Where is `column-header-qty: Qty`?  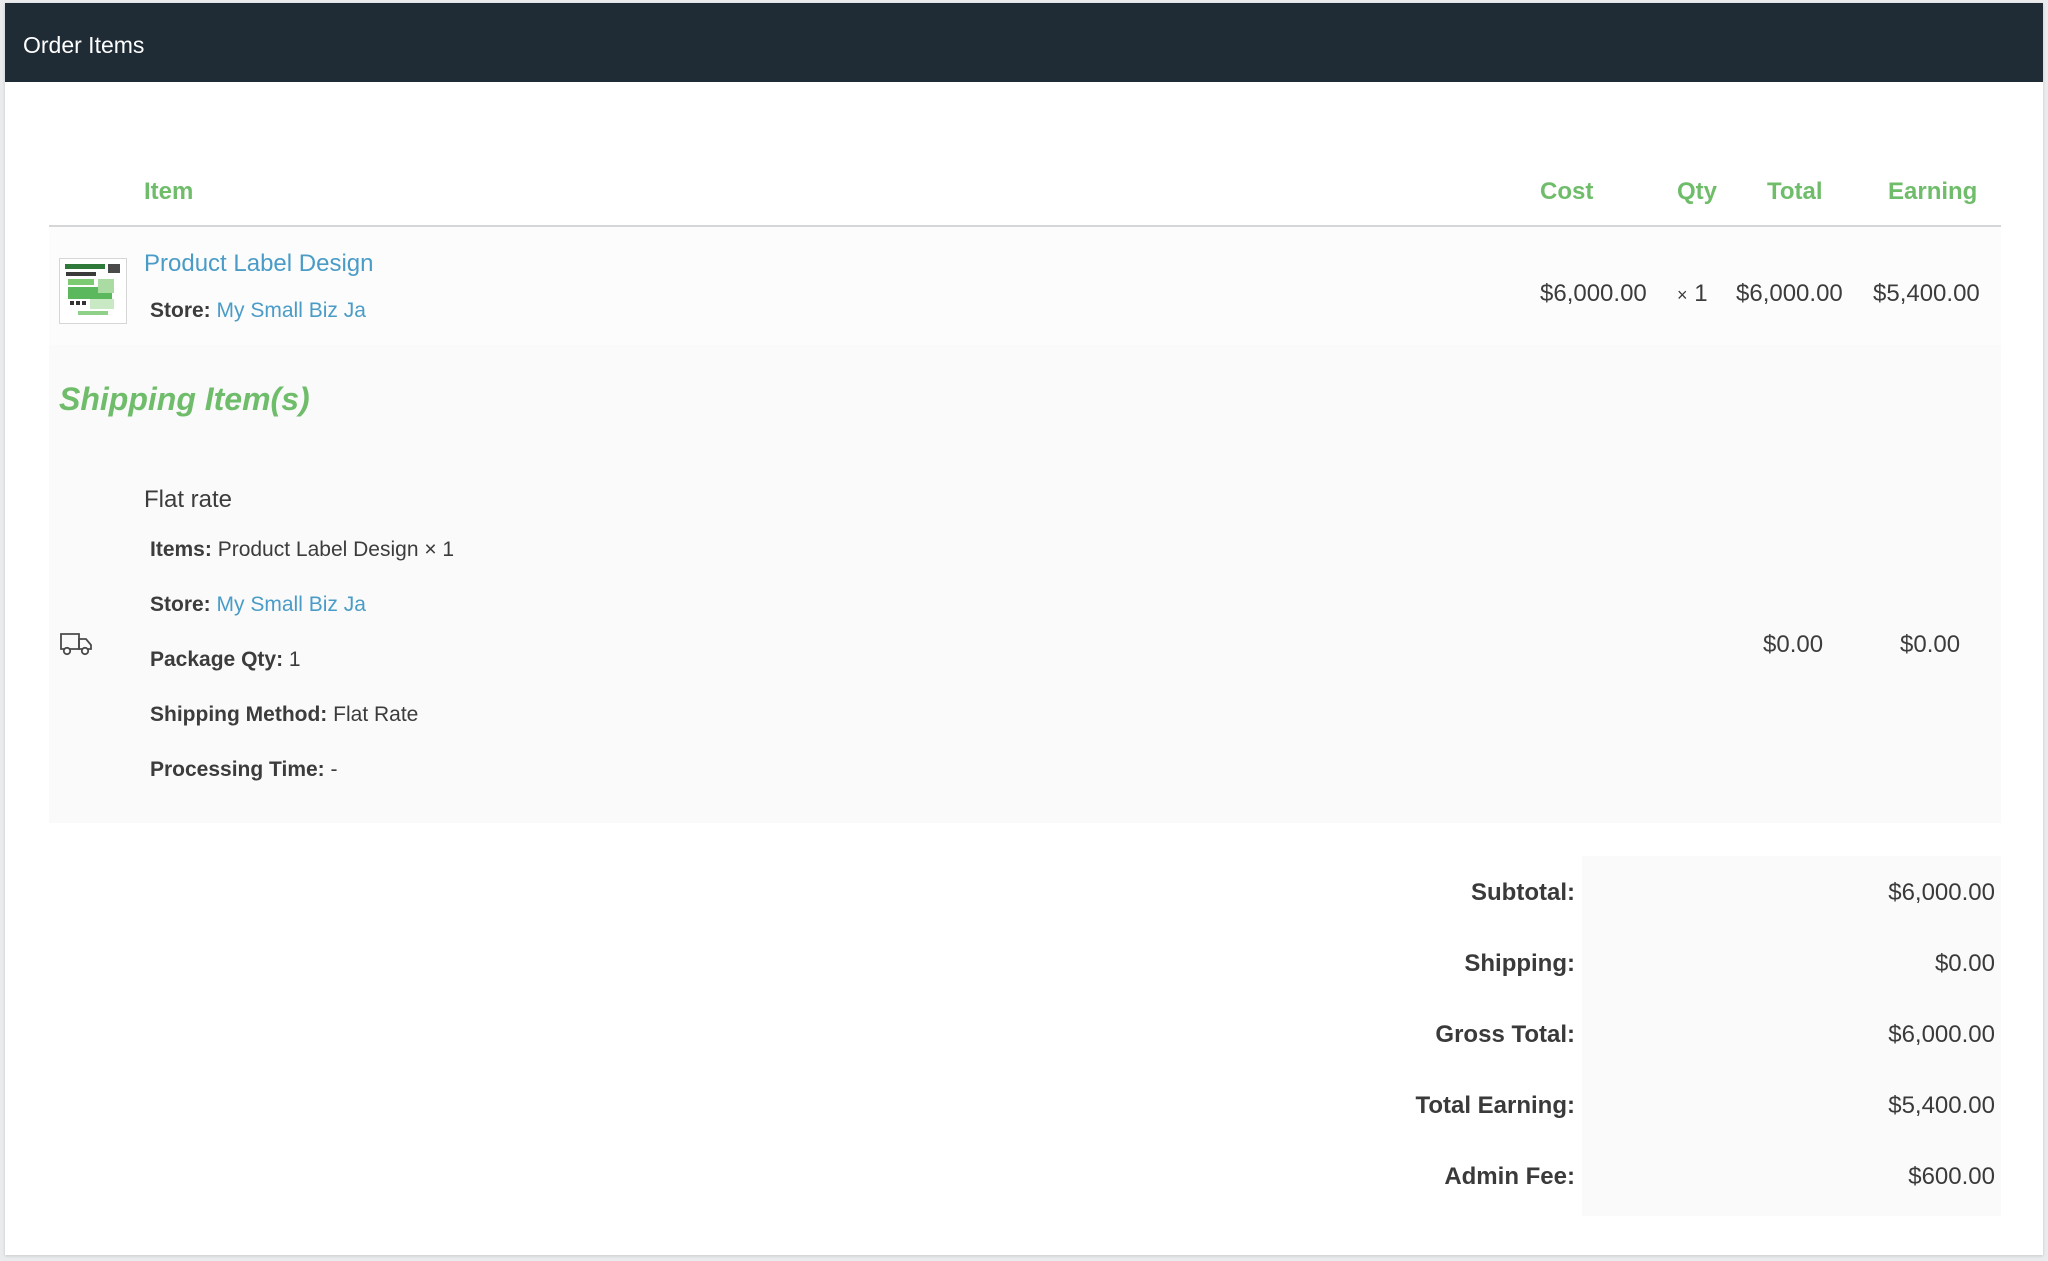 column-header-qty: Qty is located at coordinates (1697, 192).